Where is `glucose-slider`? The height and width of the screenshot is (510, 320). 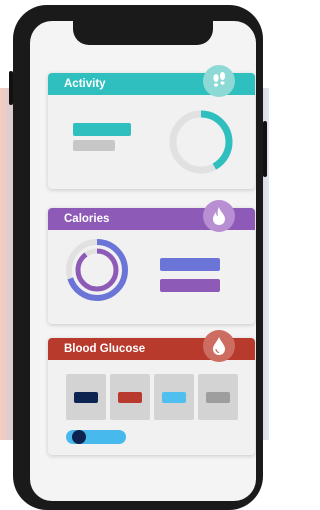
glucose-slider is located at coordinates (96, 437).